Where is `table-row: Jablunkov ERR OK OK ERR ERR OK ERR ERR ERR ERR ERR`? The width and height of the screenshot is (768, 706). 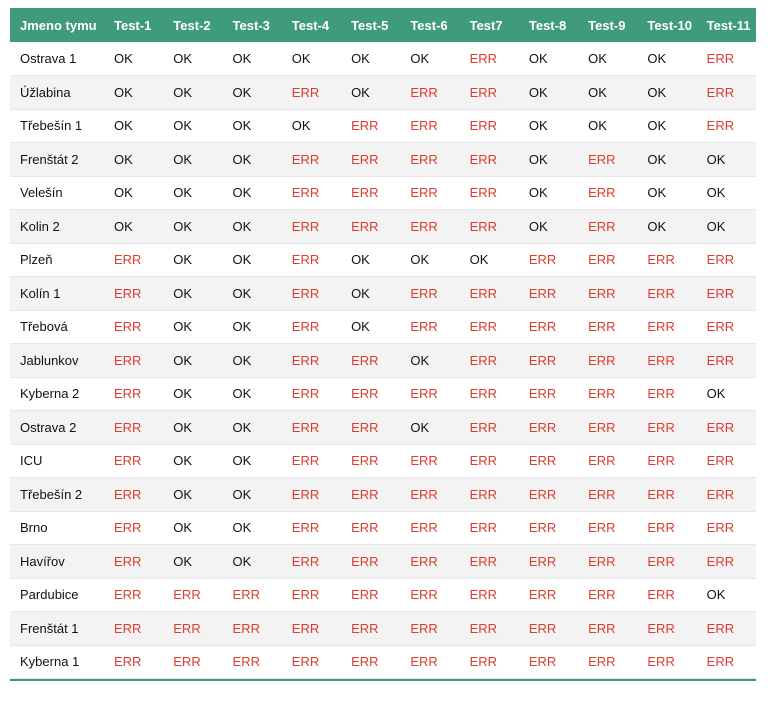 table-row: Jablunkov ERR OK OK ERR ERR OK ERR ERR ERR ERR ERR is located at coordinates (383, 360).